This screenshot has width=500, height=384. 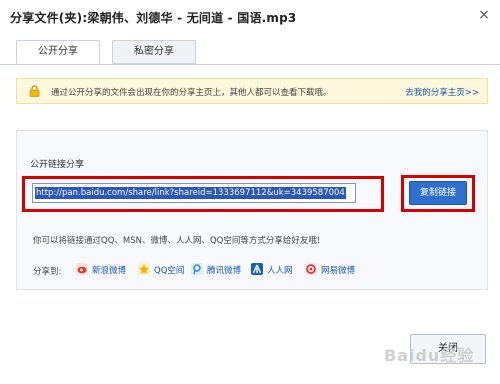 I want to click on notice-text: 通过公开分享的文件会出现在你的分享主页上，其他人都可以查看下载哦。, so click(x=191, y=93).